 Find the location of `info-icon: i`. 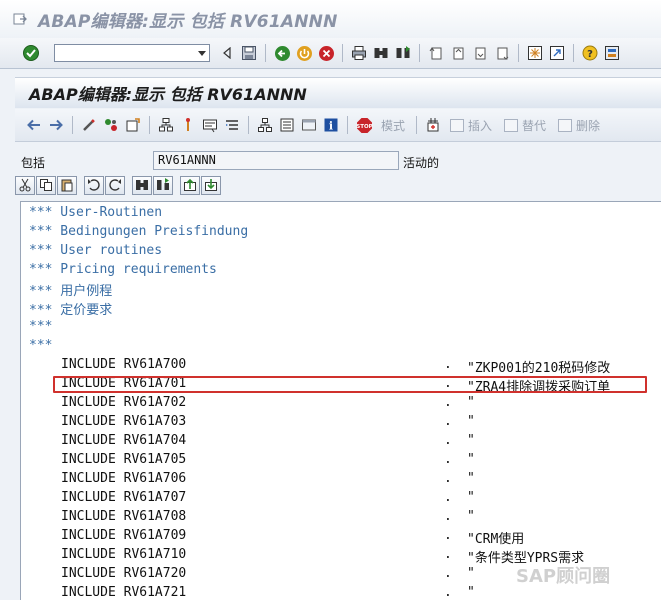

info-icon: i is located at coordinates (331, 125).